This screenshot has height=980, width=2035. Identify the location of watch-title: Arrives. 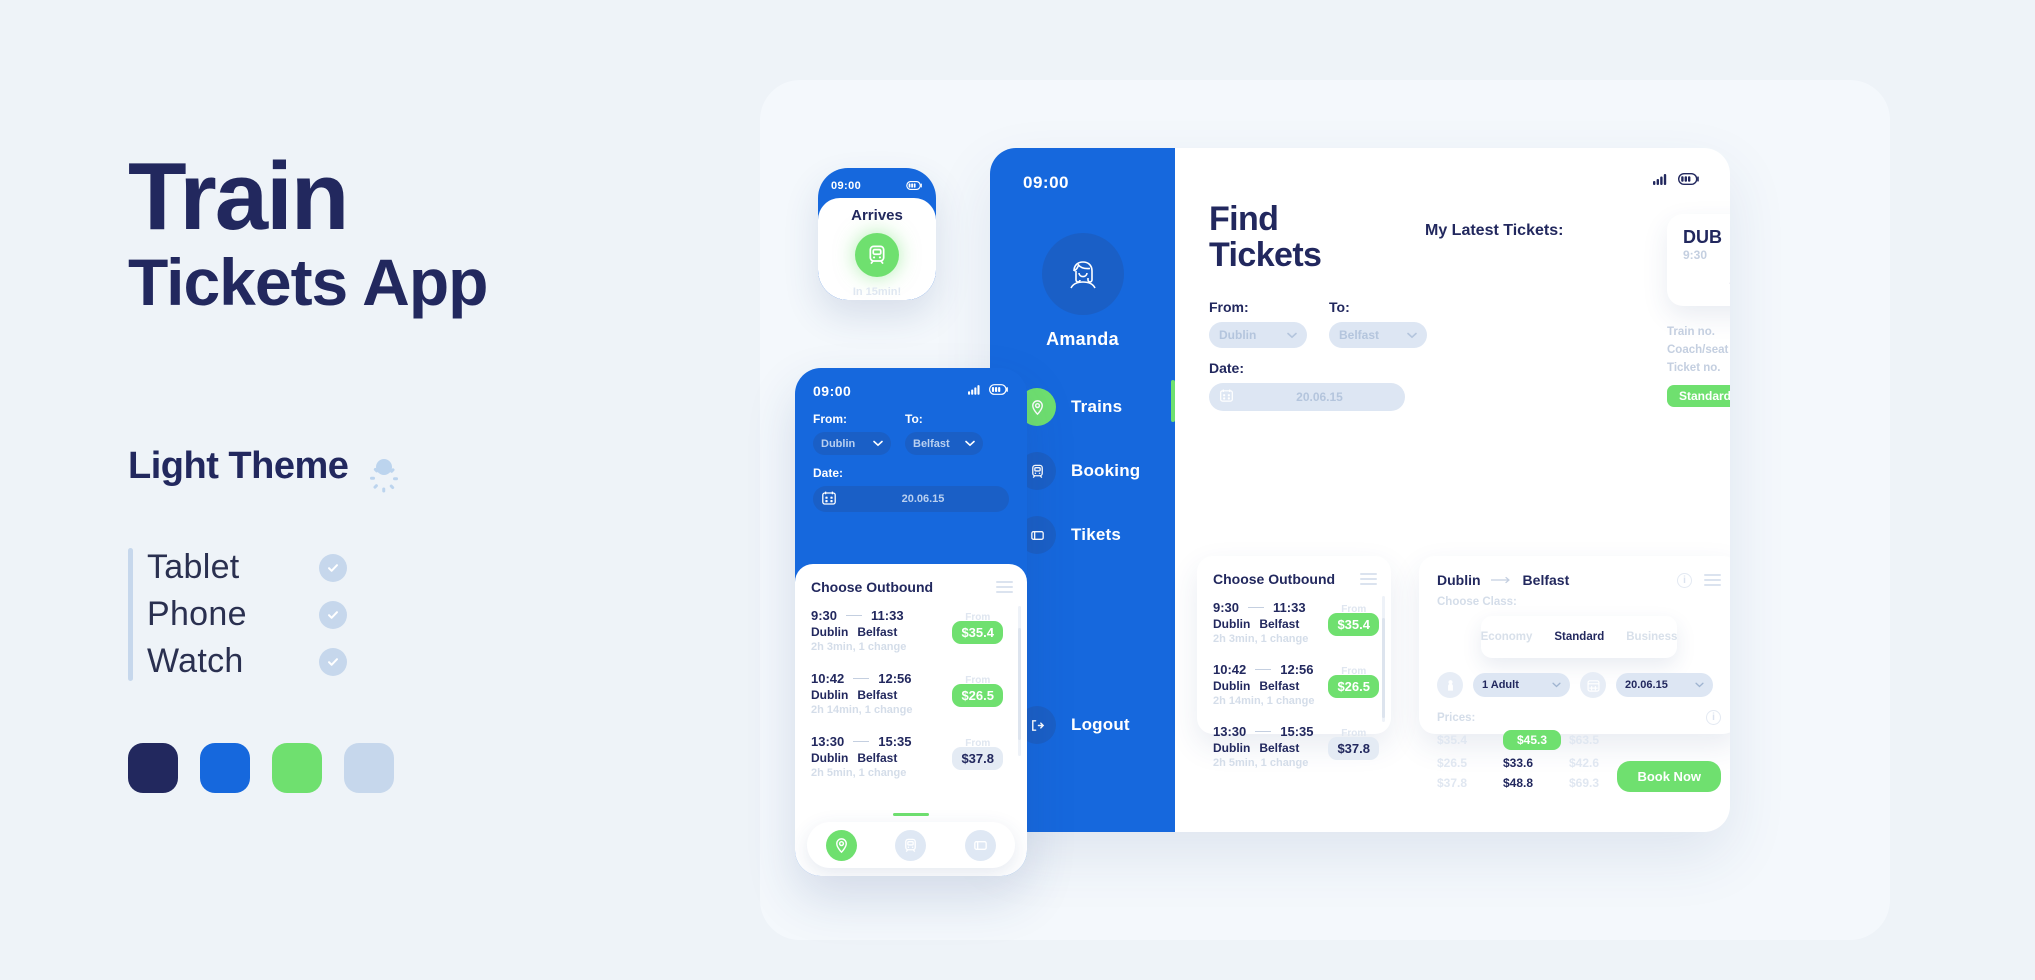
(877, 215).